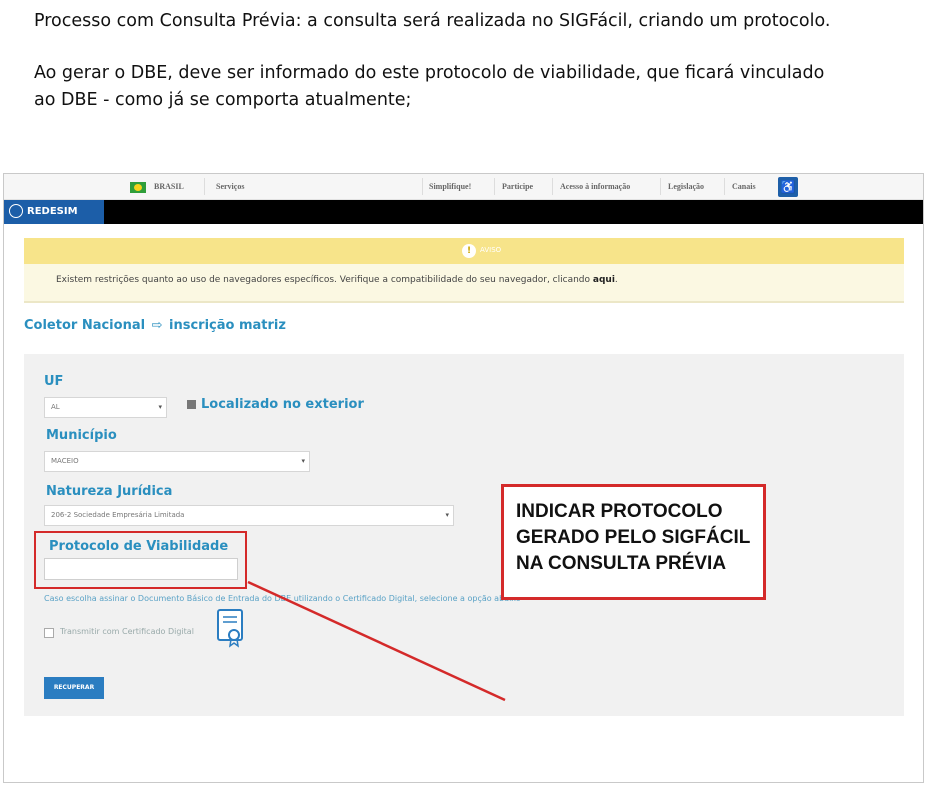  I want to click on callout-line-3: NA CONSULTA PRÉVIA, so click(621, 563).